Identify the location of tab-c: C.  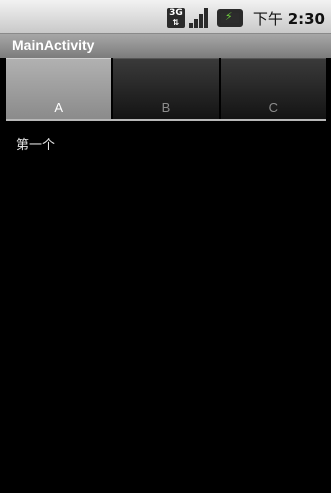
(273, 89).